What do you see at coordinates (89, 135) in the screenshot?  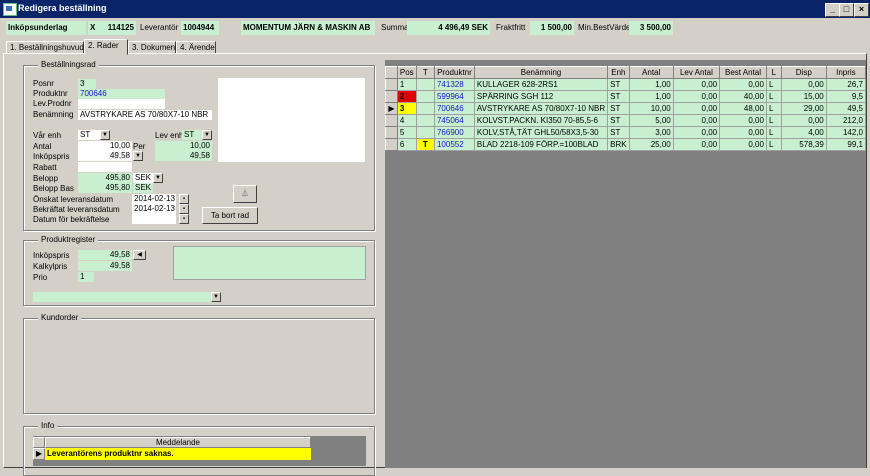 I see `varenh-select: ST` at bounding box center [89, 135].